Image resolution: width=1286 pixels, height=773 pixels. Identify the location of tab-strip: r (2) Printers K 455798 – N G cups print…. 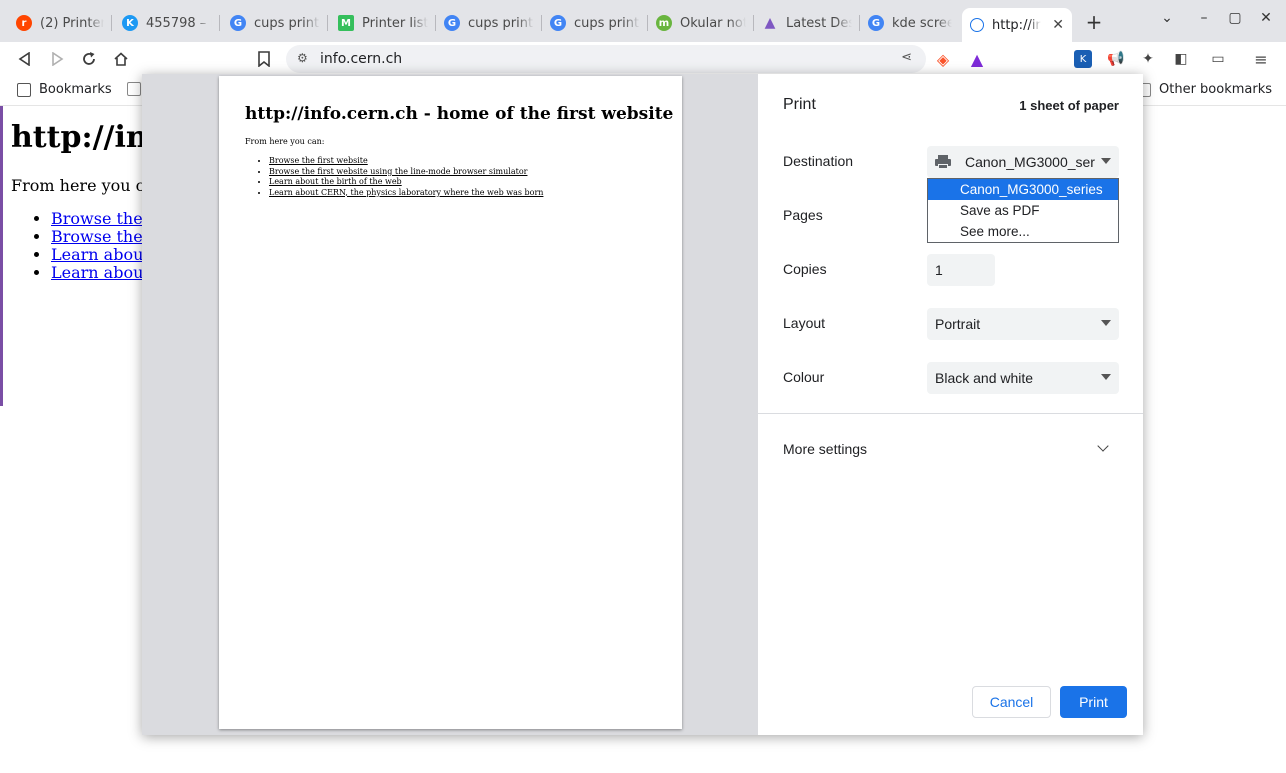
(643, 21).